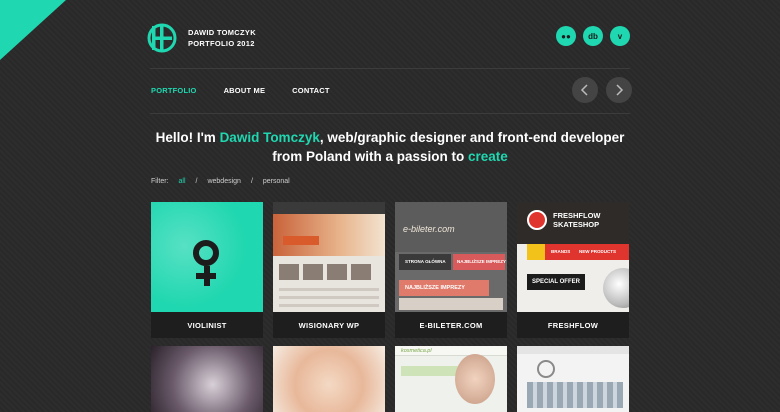  I want to click on header-divider, so click(390, 68).